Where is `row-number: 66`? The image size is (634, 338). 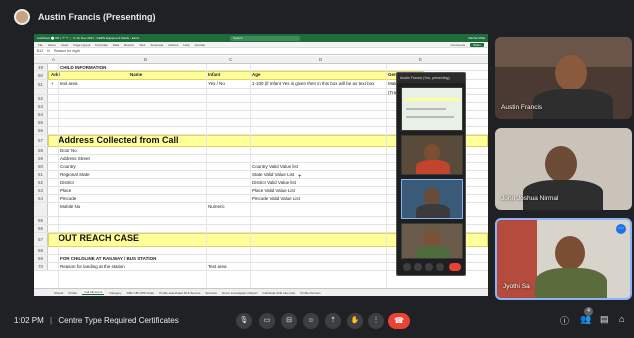 row-number: 66 is located at coordinates (41, 228).